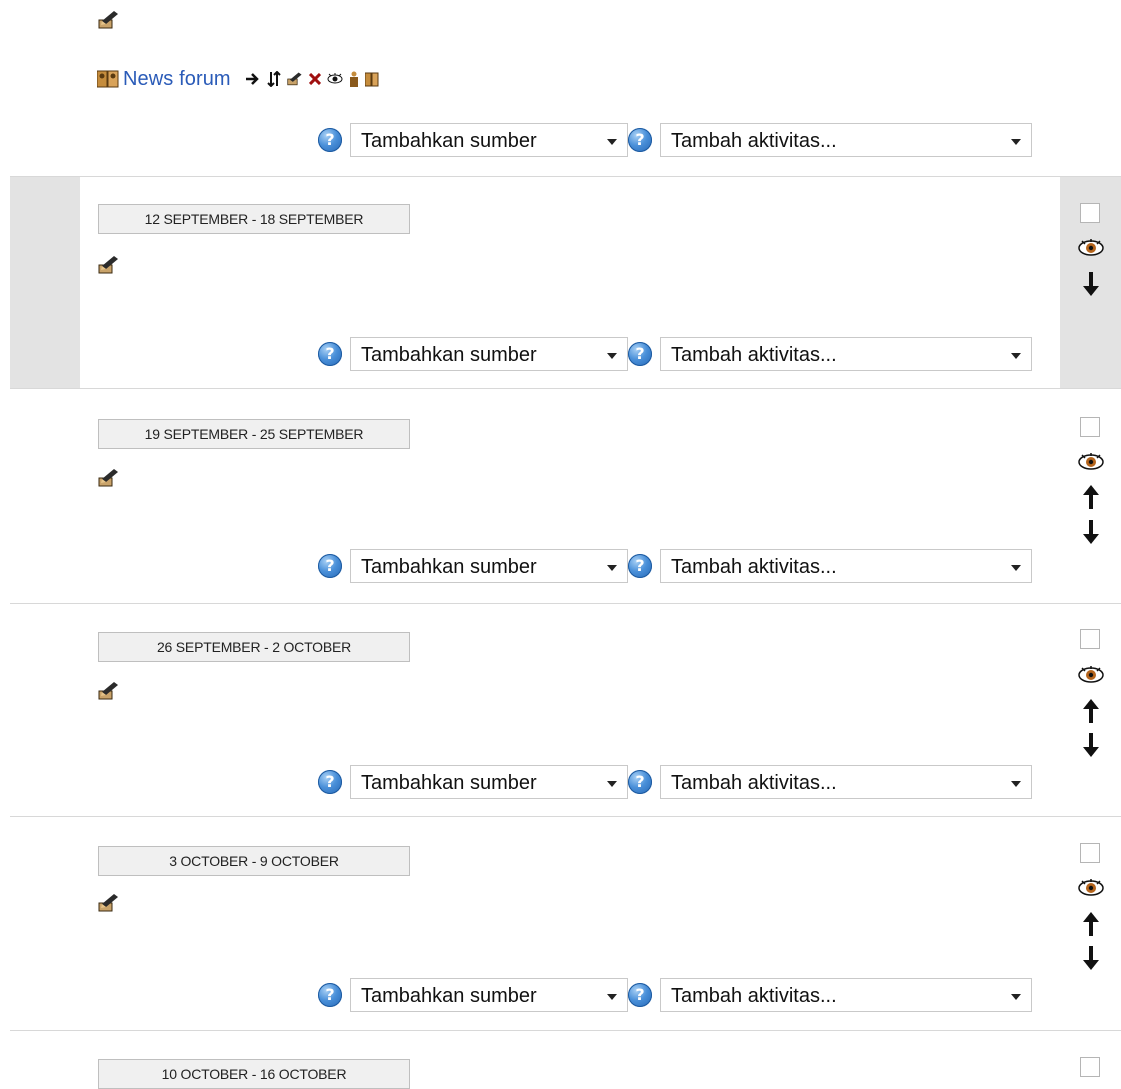  Describe the element at coordinates (254, 647) in the screenshot. I see `week-heading: 26 SEPTEMBER - 2 OCTOBER` at that location.